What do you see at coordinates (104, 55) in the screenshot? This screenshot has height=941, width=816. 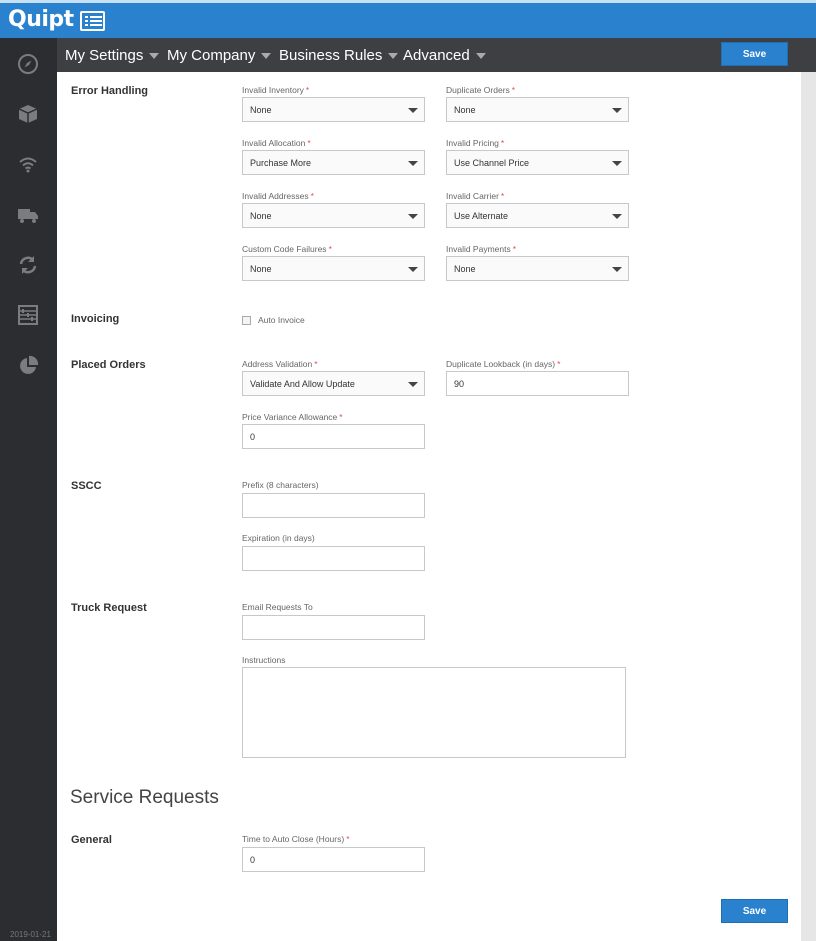 I see `nav-label: My Settings` at bounding box center [104, 55].